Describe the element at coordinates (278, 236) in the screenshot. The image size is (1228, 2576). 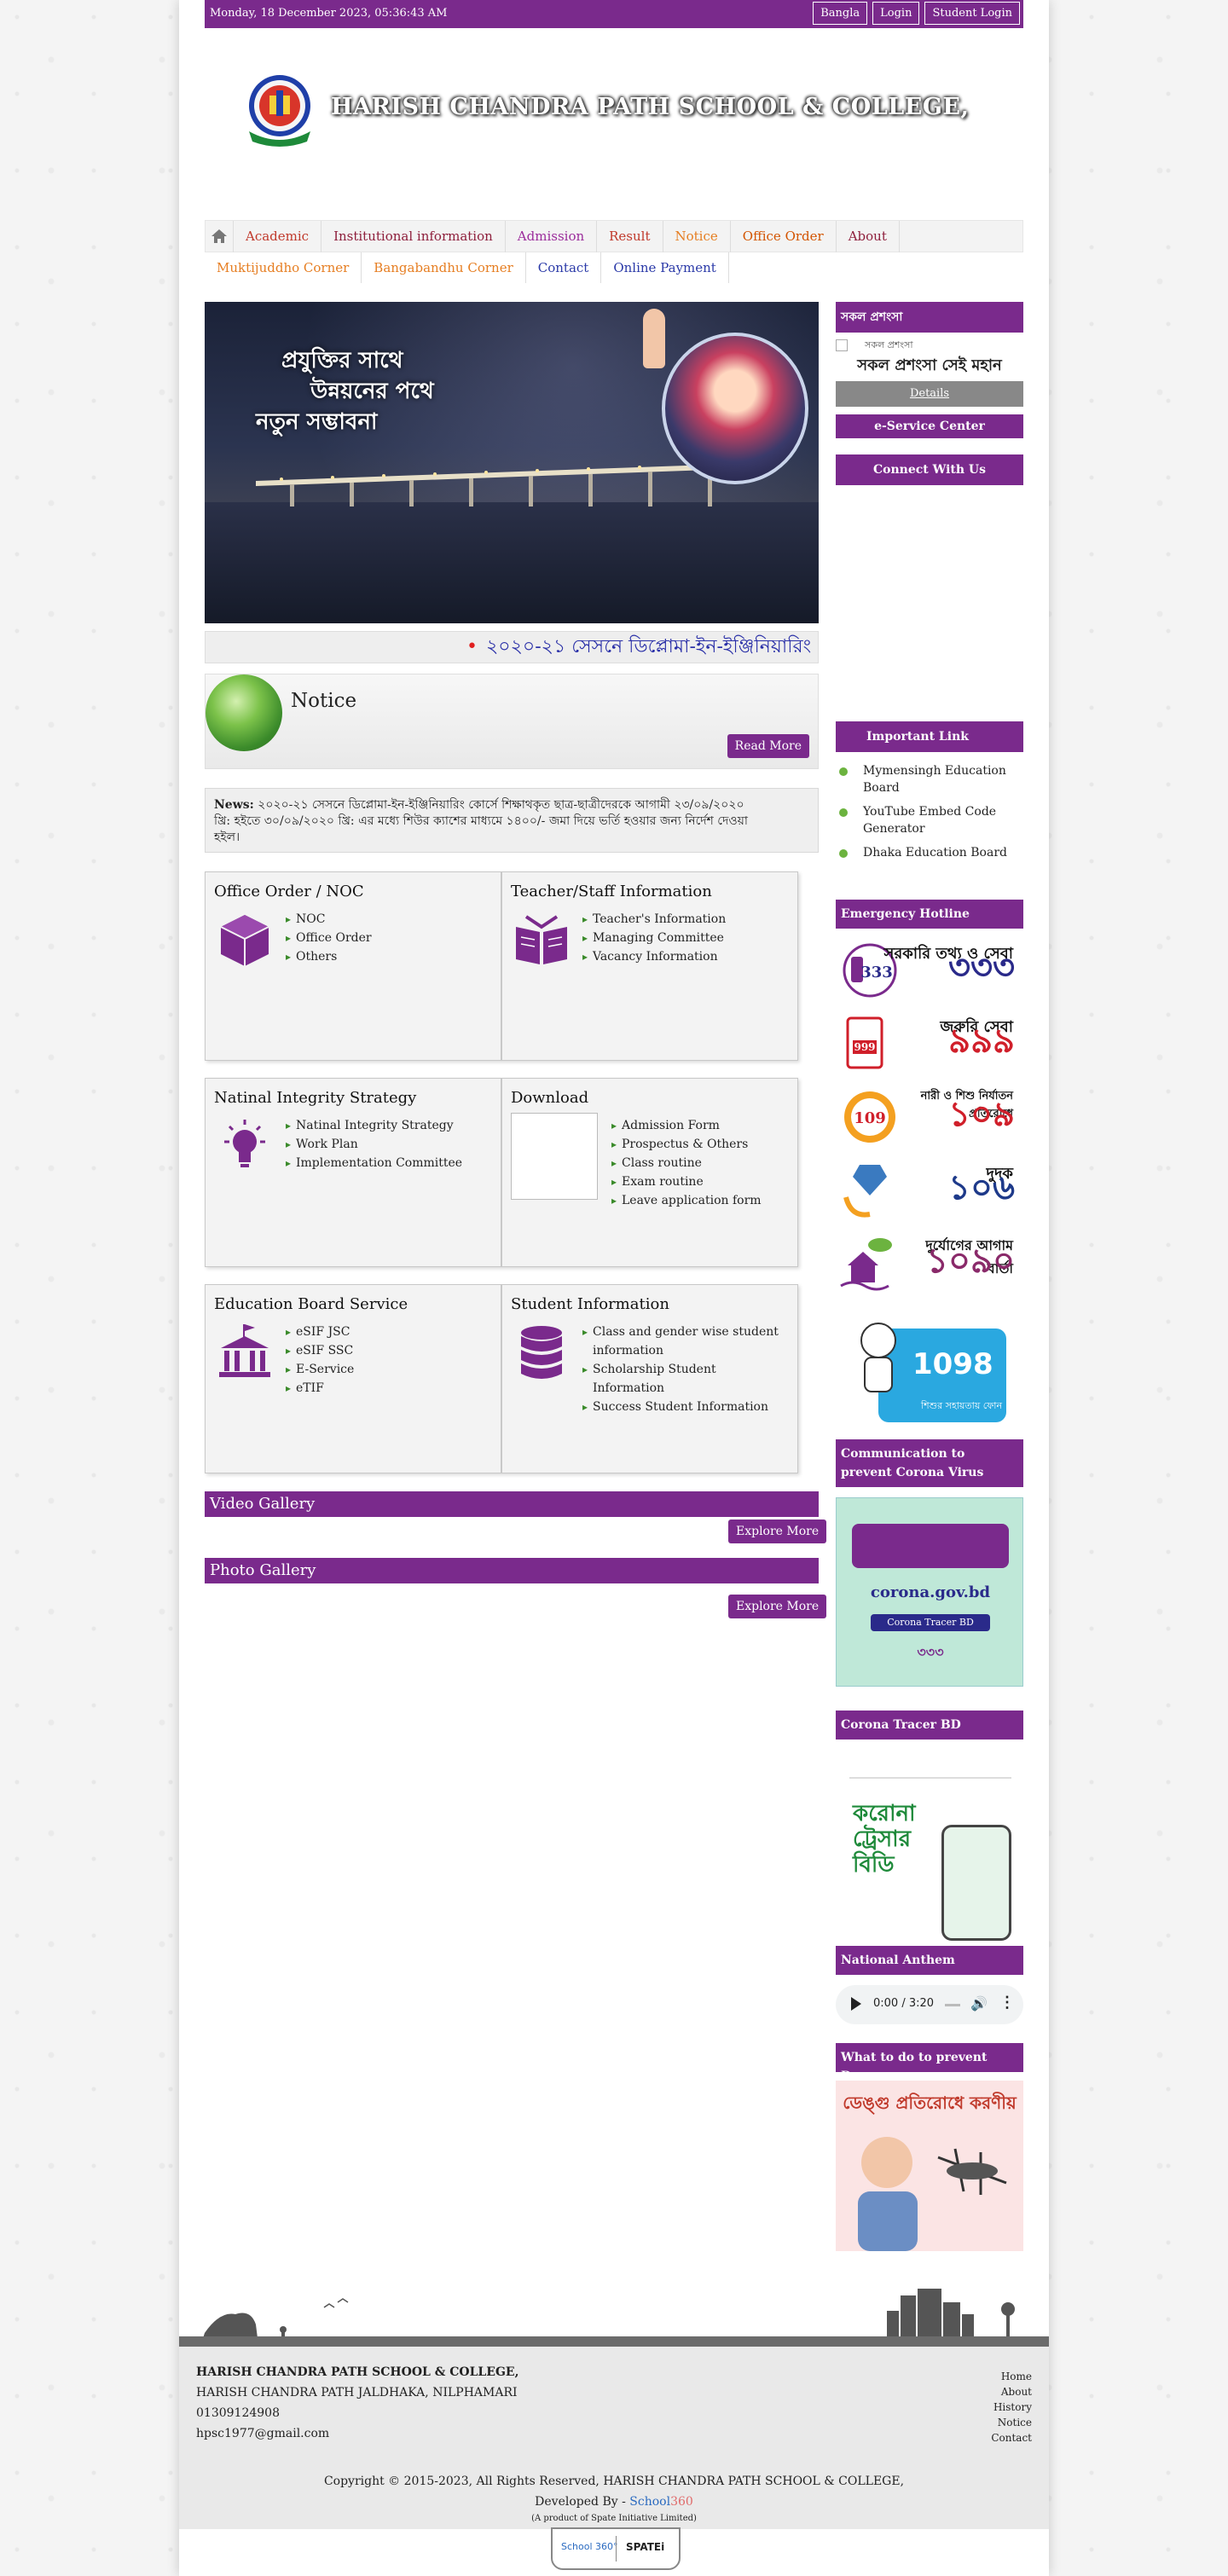
I see `menu-academic: Academic` at that location.